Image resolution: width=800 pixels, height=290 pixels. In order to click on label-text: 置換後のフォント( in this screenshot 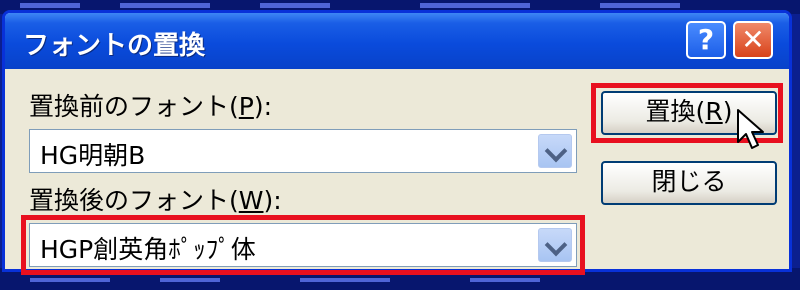, I will do `click(134, 200)`.